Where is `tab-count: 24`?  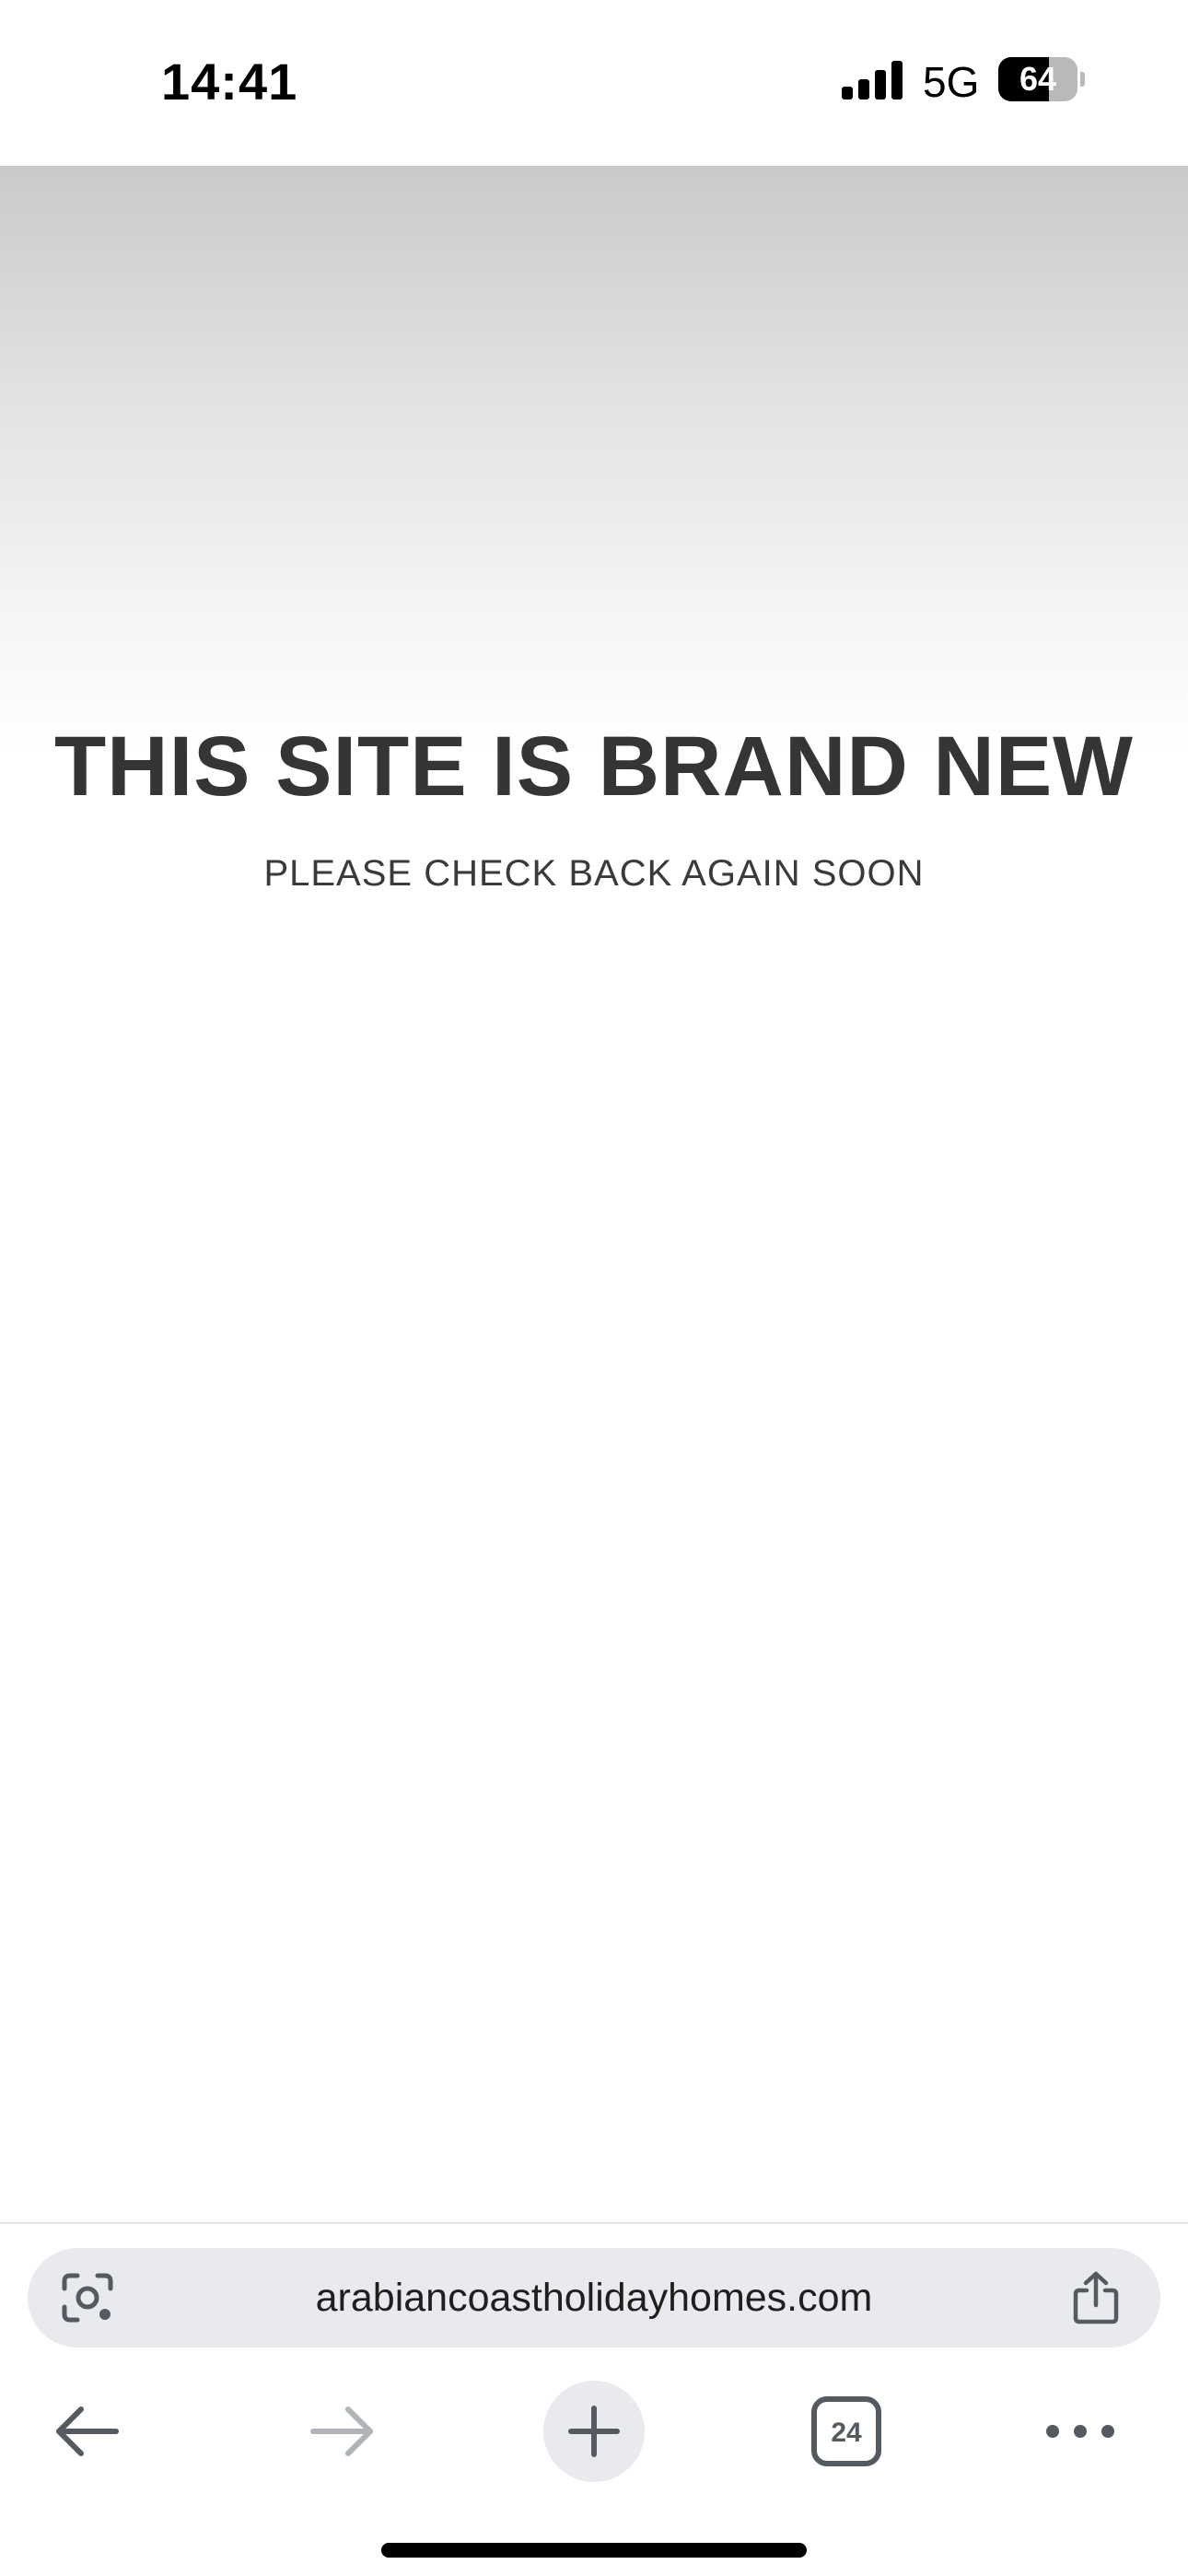 tab-count: 24 is located at coordinates (846, 2433).